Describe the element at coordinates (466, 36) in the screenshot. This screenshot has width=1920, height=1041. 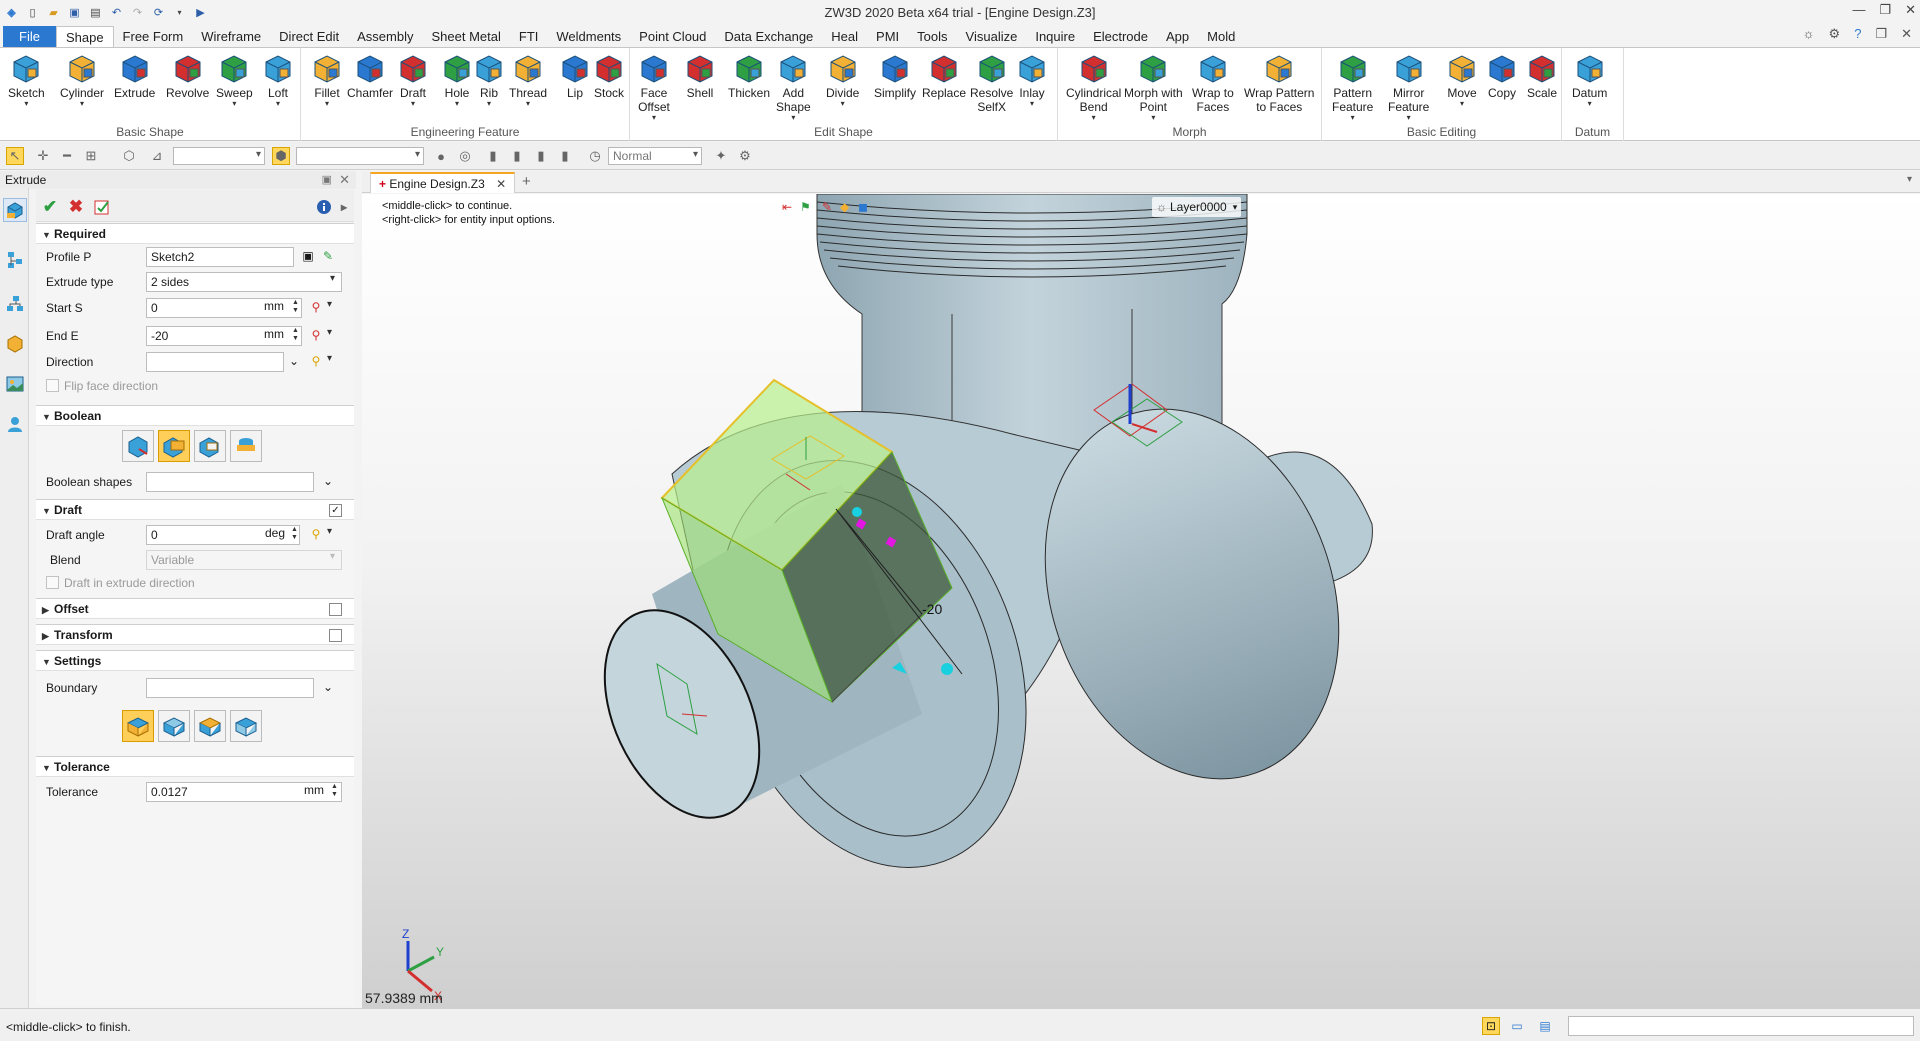
I see `menu-tab-sheet-metal: Sheet Metal` at that location.